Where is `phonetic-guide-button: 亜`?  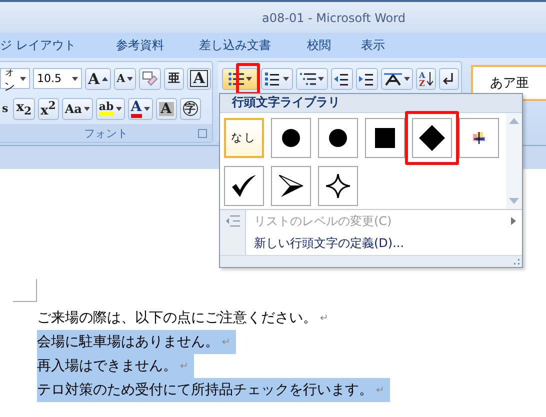 phonetic-guide-button: 亜 is located at coordinates (174, 79).